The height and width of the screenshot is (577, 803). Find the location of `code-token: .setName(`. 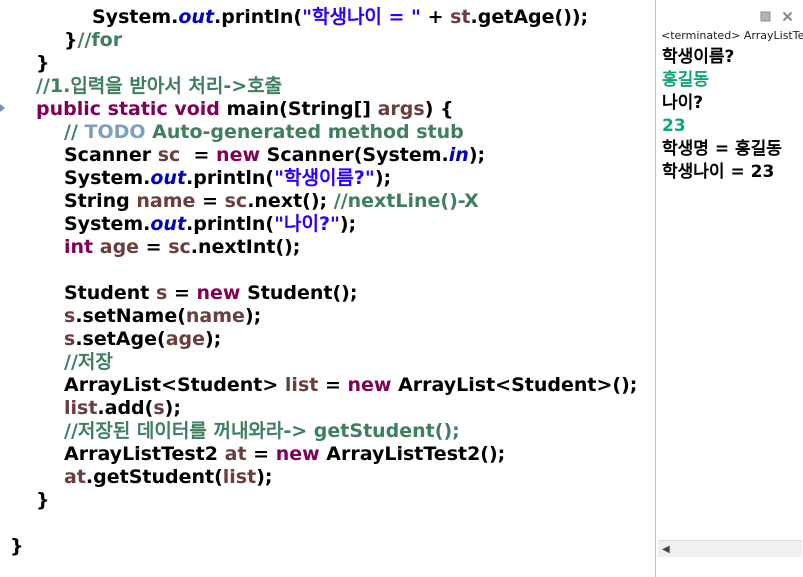

code-token: .setName( is located at coordinates (130, 316).